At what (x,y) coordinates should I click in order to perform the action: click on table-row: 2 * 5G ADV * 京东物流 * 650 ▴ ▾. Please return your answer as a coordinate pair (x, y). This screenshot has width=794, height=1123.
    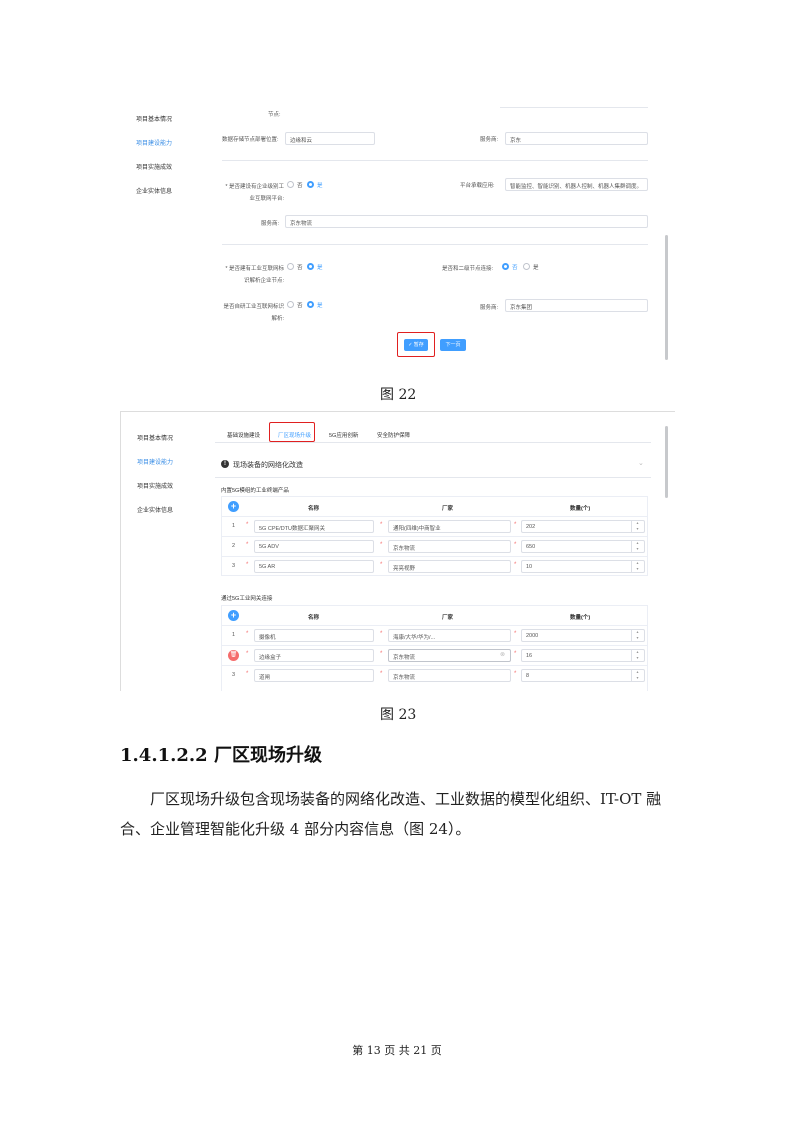
    Looking at the image, I should click on (434, 546).